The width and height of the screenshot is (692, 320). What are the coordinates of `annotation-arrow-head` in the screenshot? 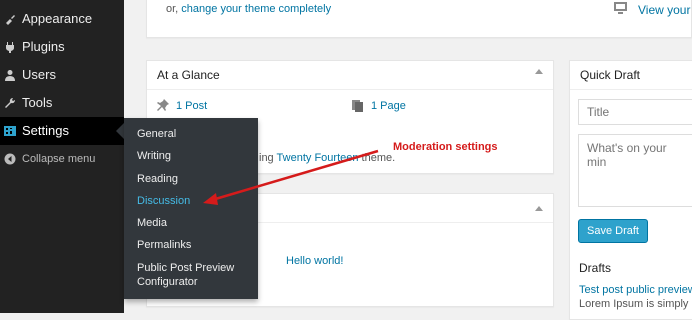 It's located at (210, 199).